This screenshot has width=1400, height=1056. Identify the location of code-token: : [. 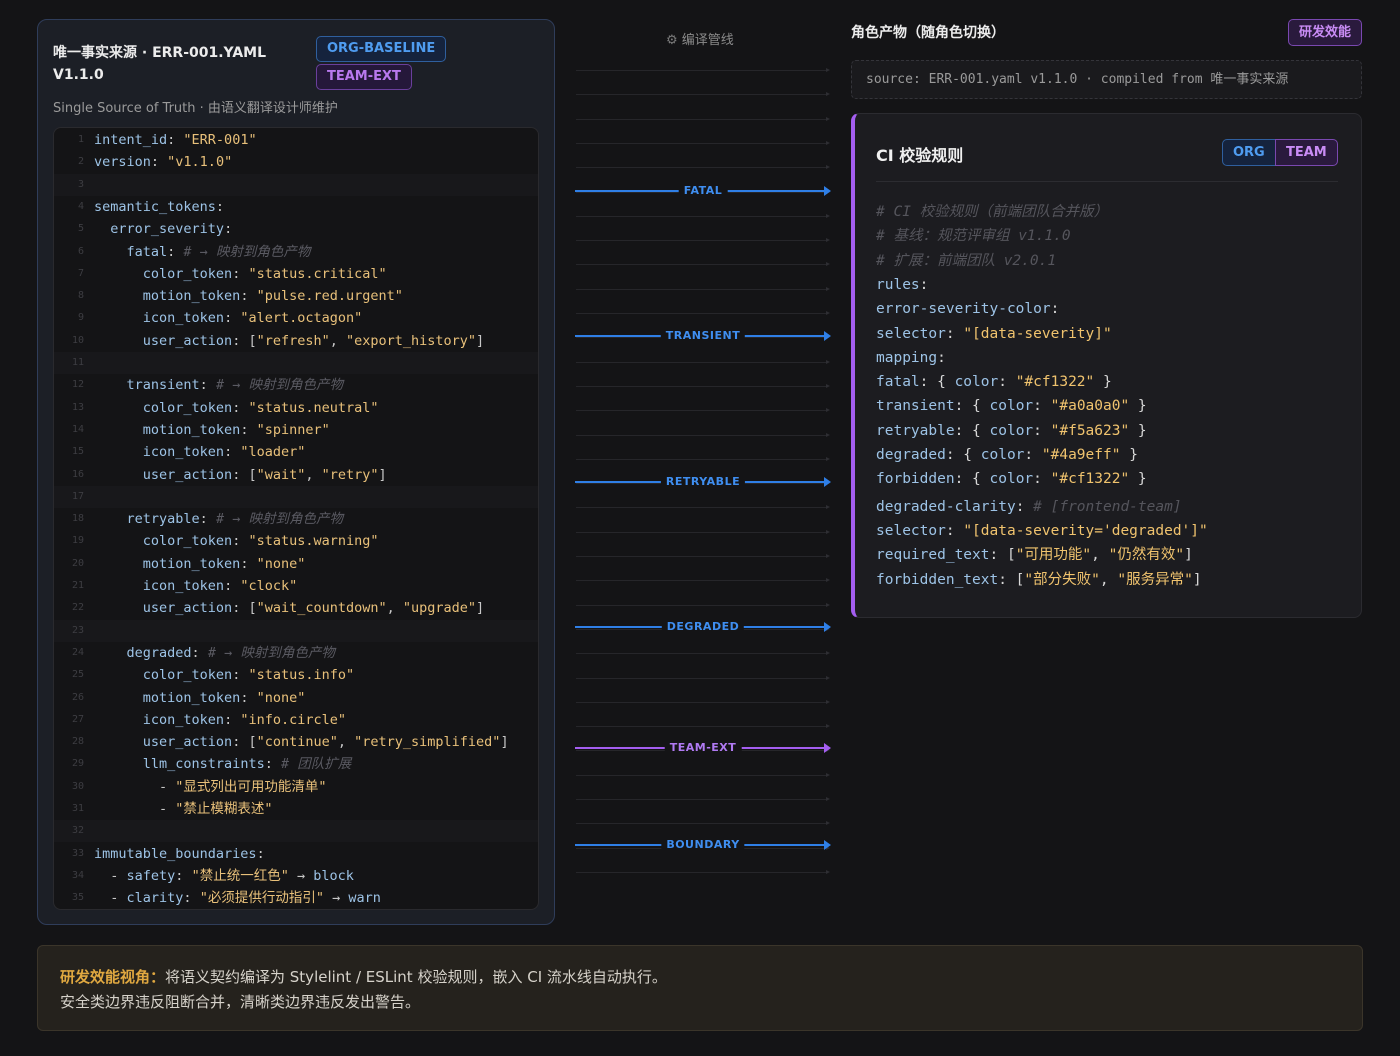
(244, 474).